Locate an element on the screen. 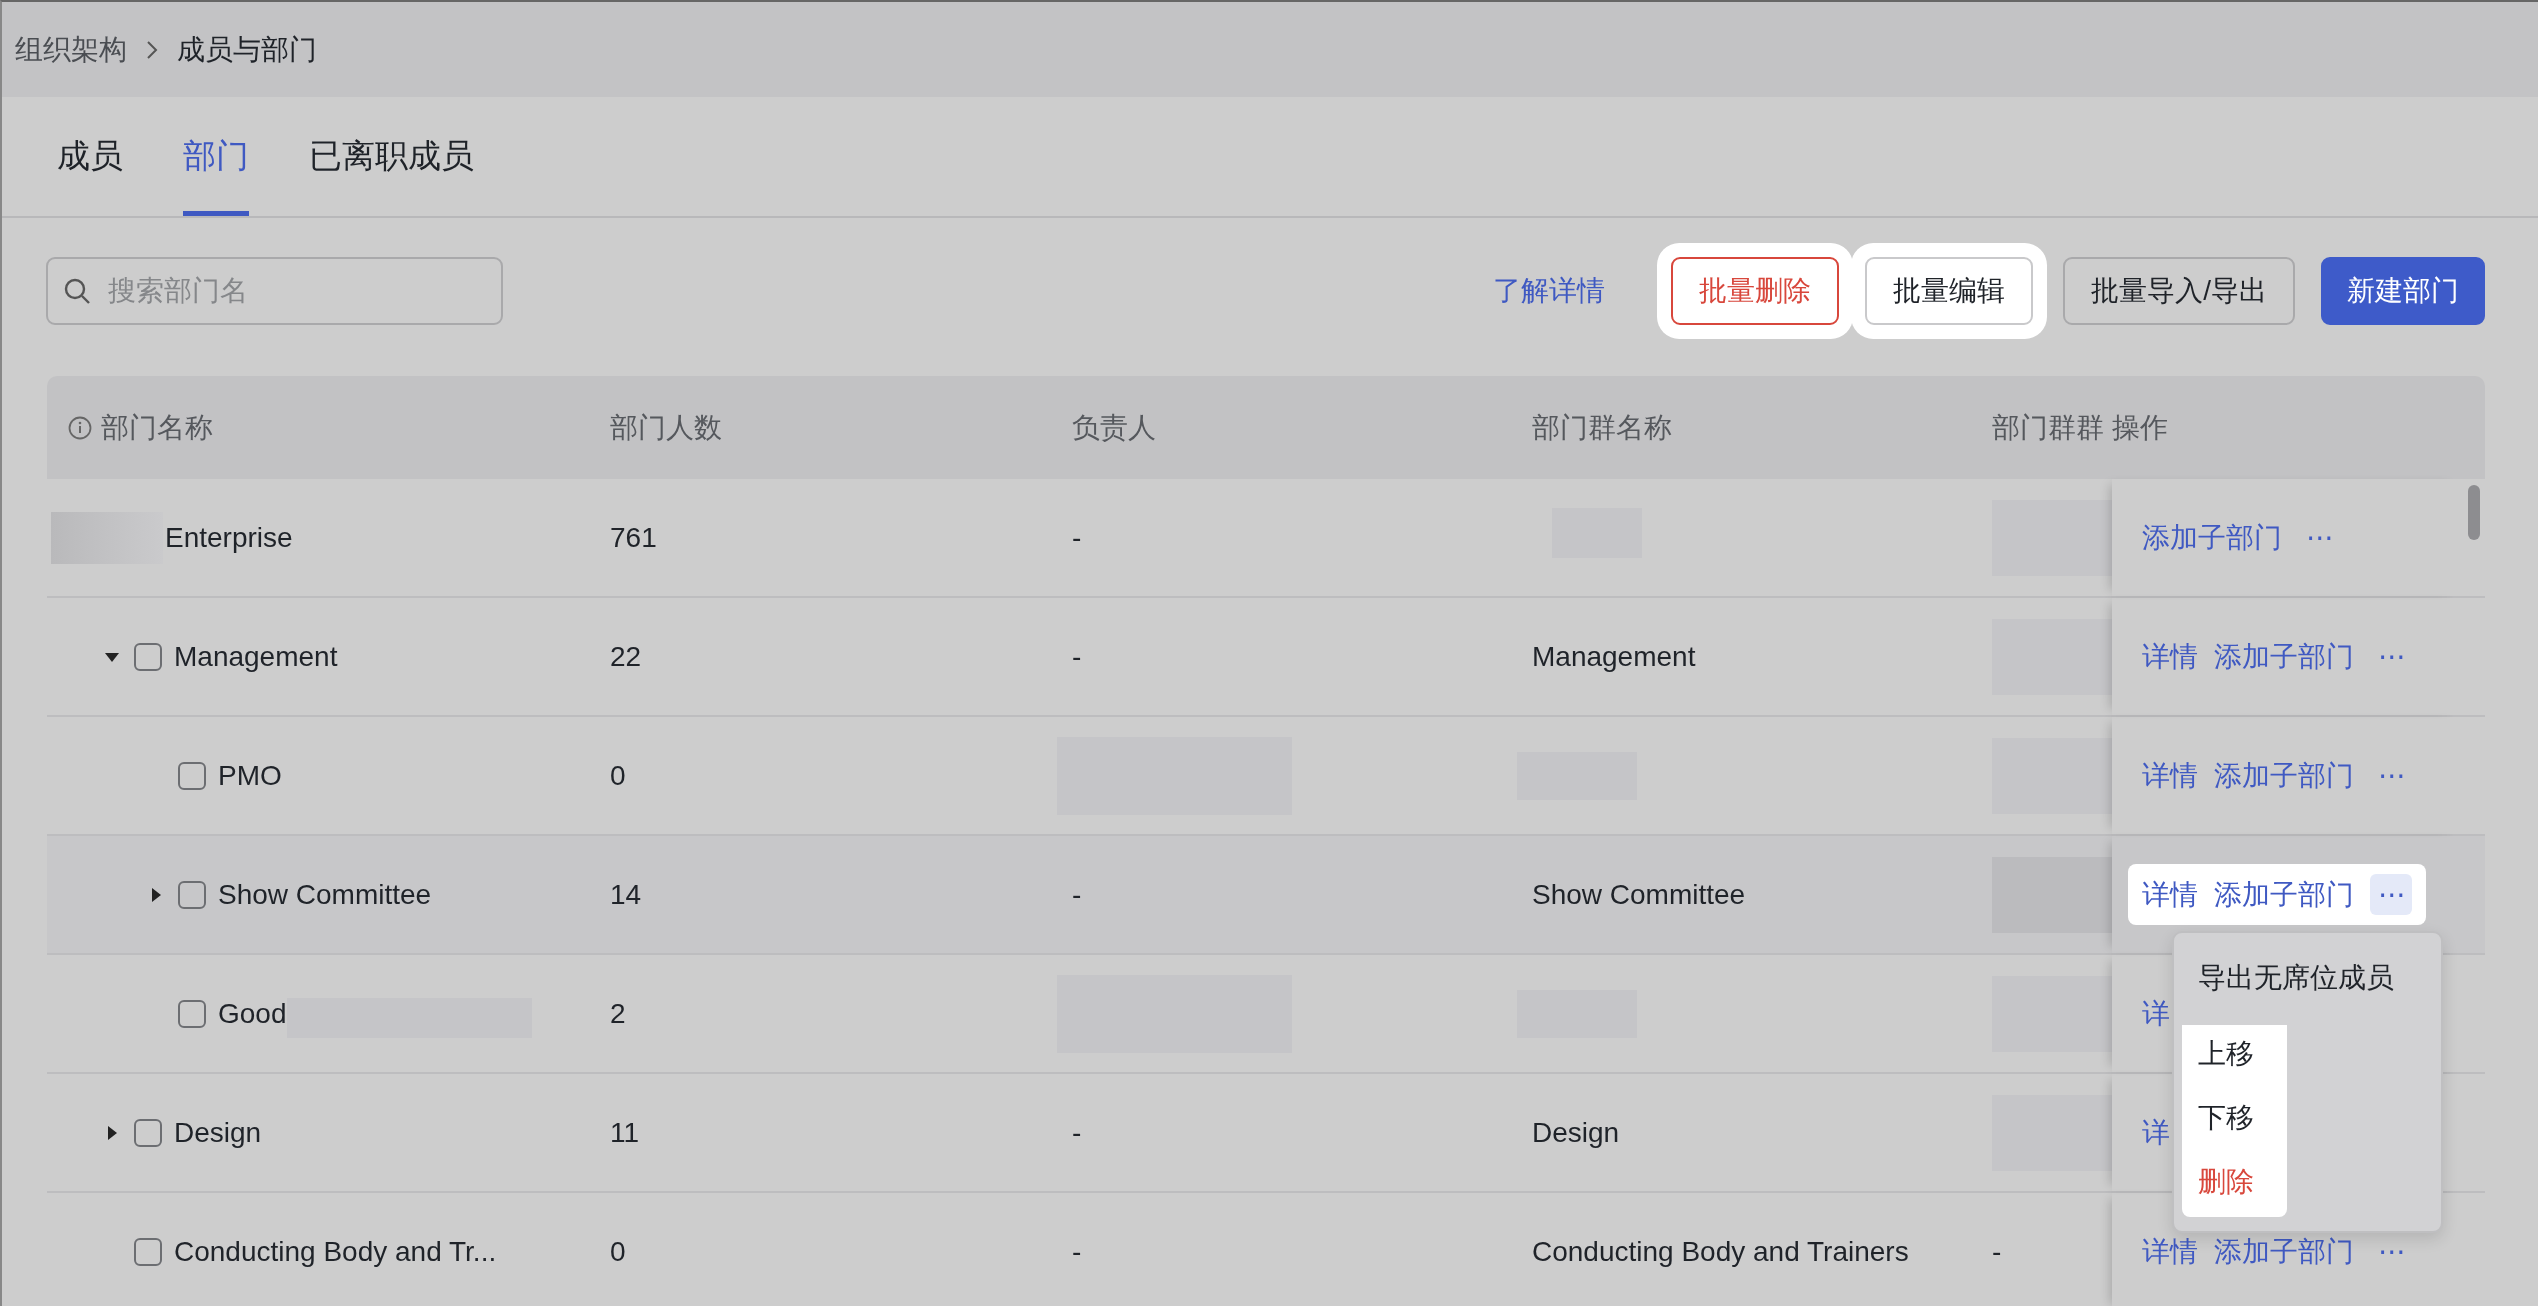  department-name: Good is located at coordinates (252, 1013).